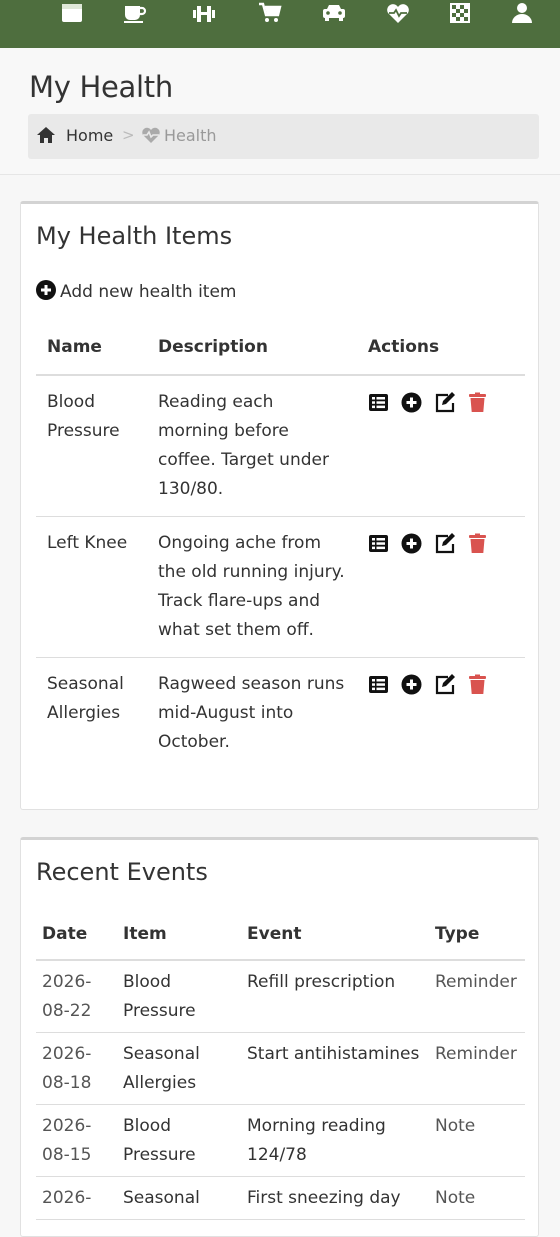 Image resolution: width=560 pixels, height=1237 pixels. What do you see at coordinates (91, 351) in the screenshot?
I see `column-header-name: Name` at bounding box center [91, 351].